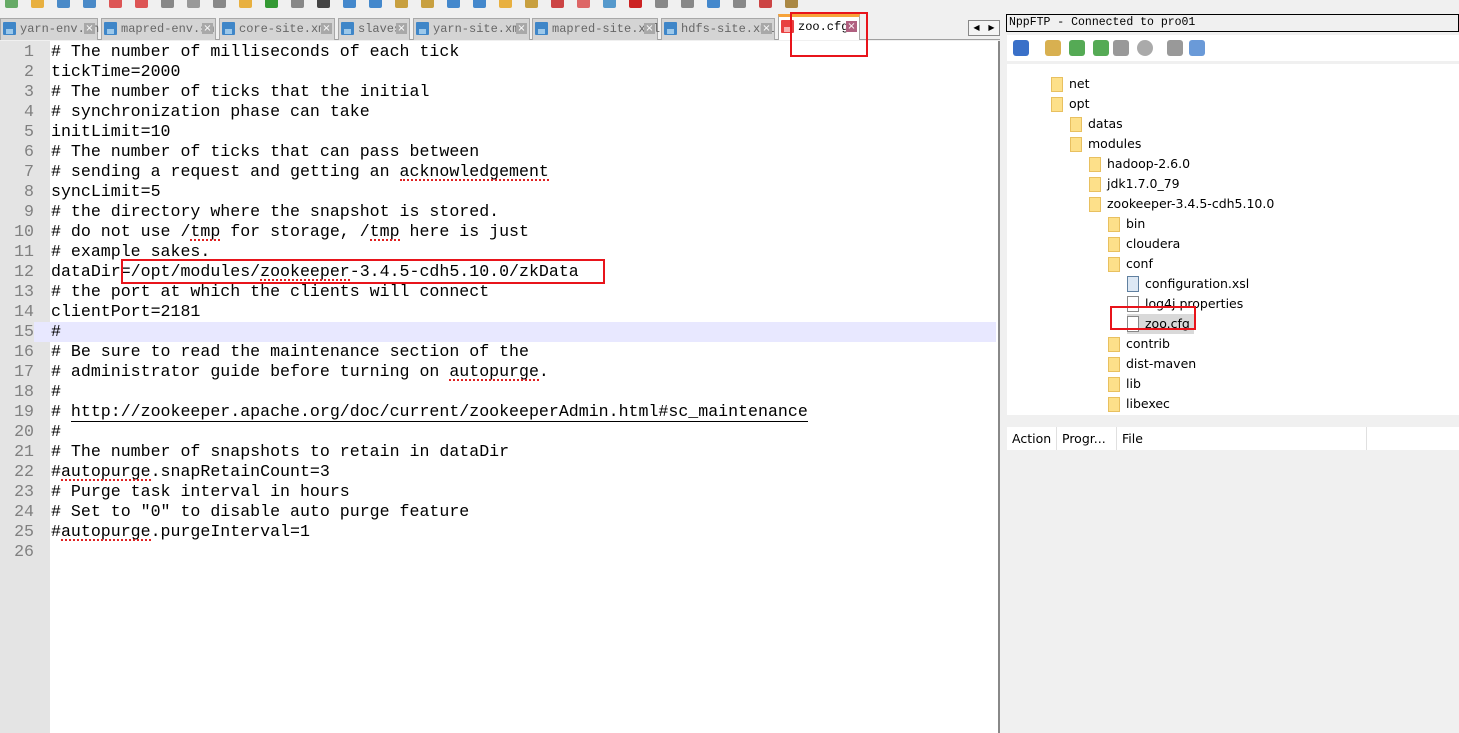 The image size is (1459, 733). I want to click on code-line: 18 #, so click(498, 392).